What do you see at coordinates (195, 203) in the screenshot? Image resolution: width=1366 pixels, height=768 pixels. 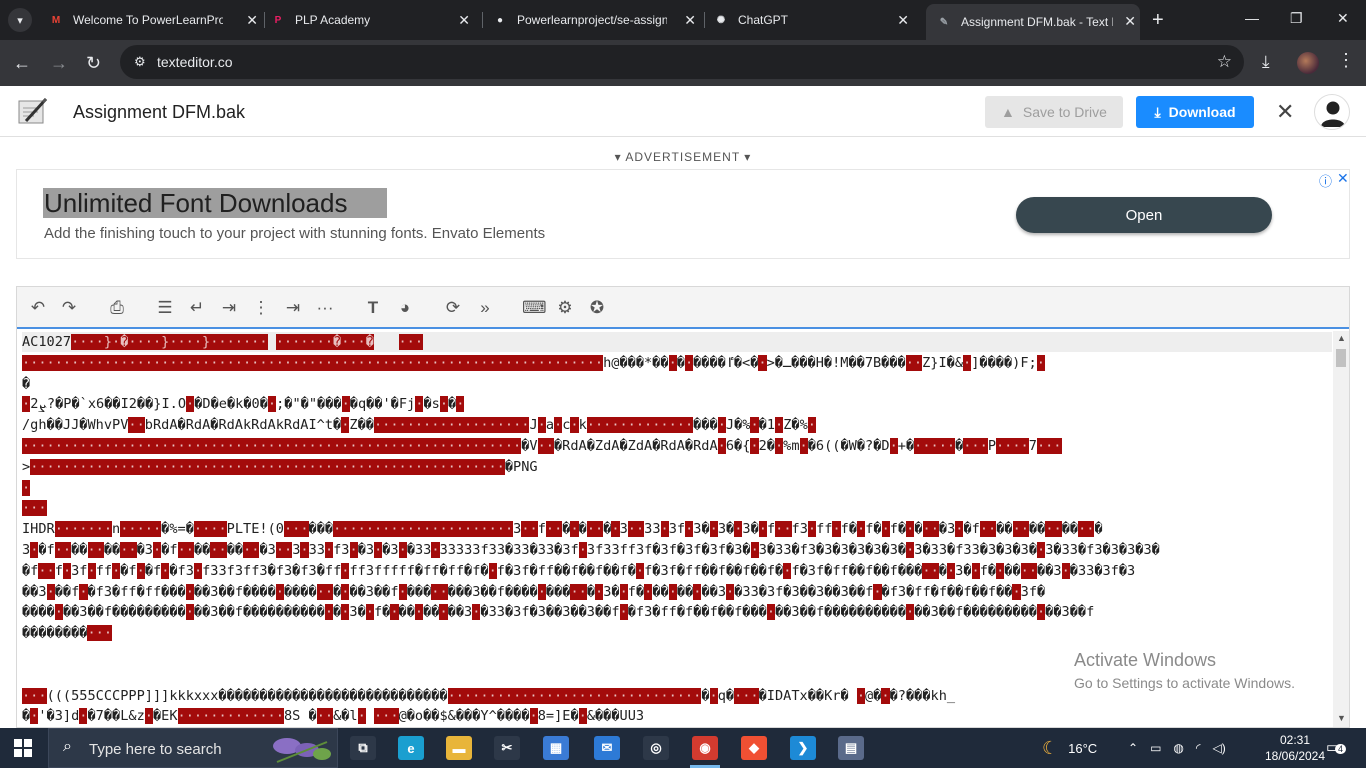 I see `ad-title: Unlimited Font Downloads` at bounding box center [195, 203].